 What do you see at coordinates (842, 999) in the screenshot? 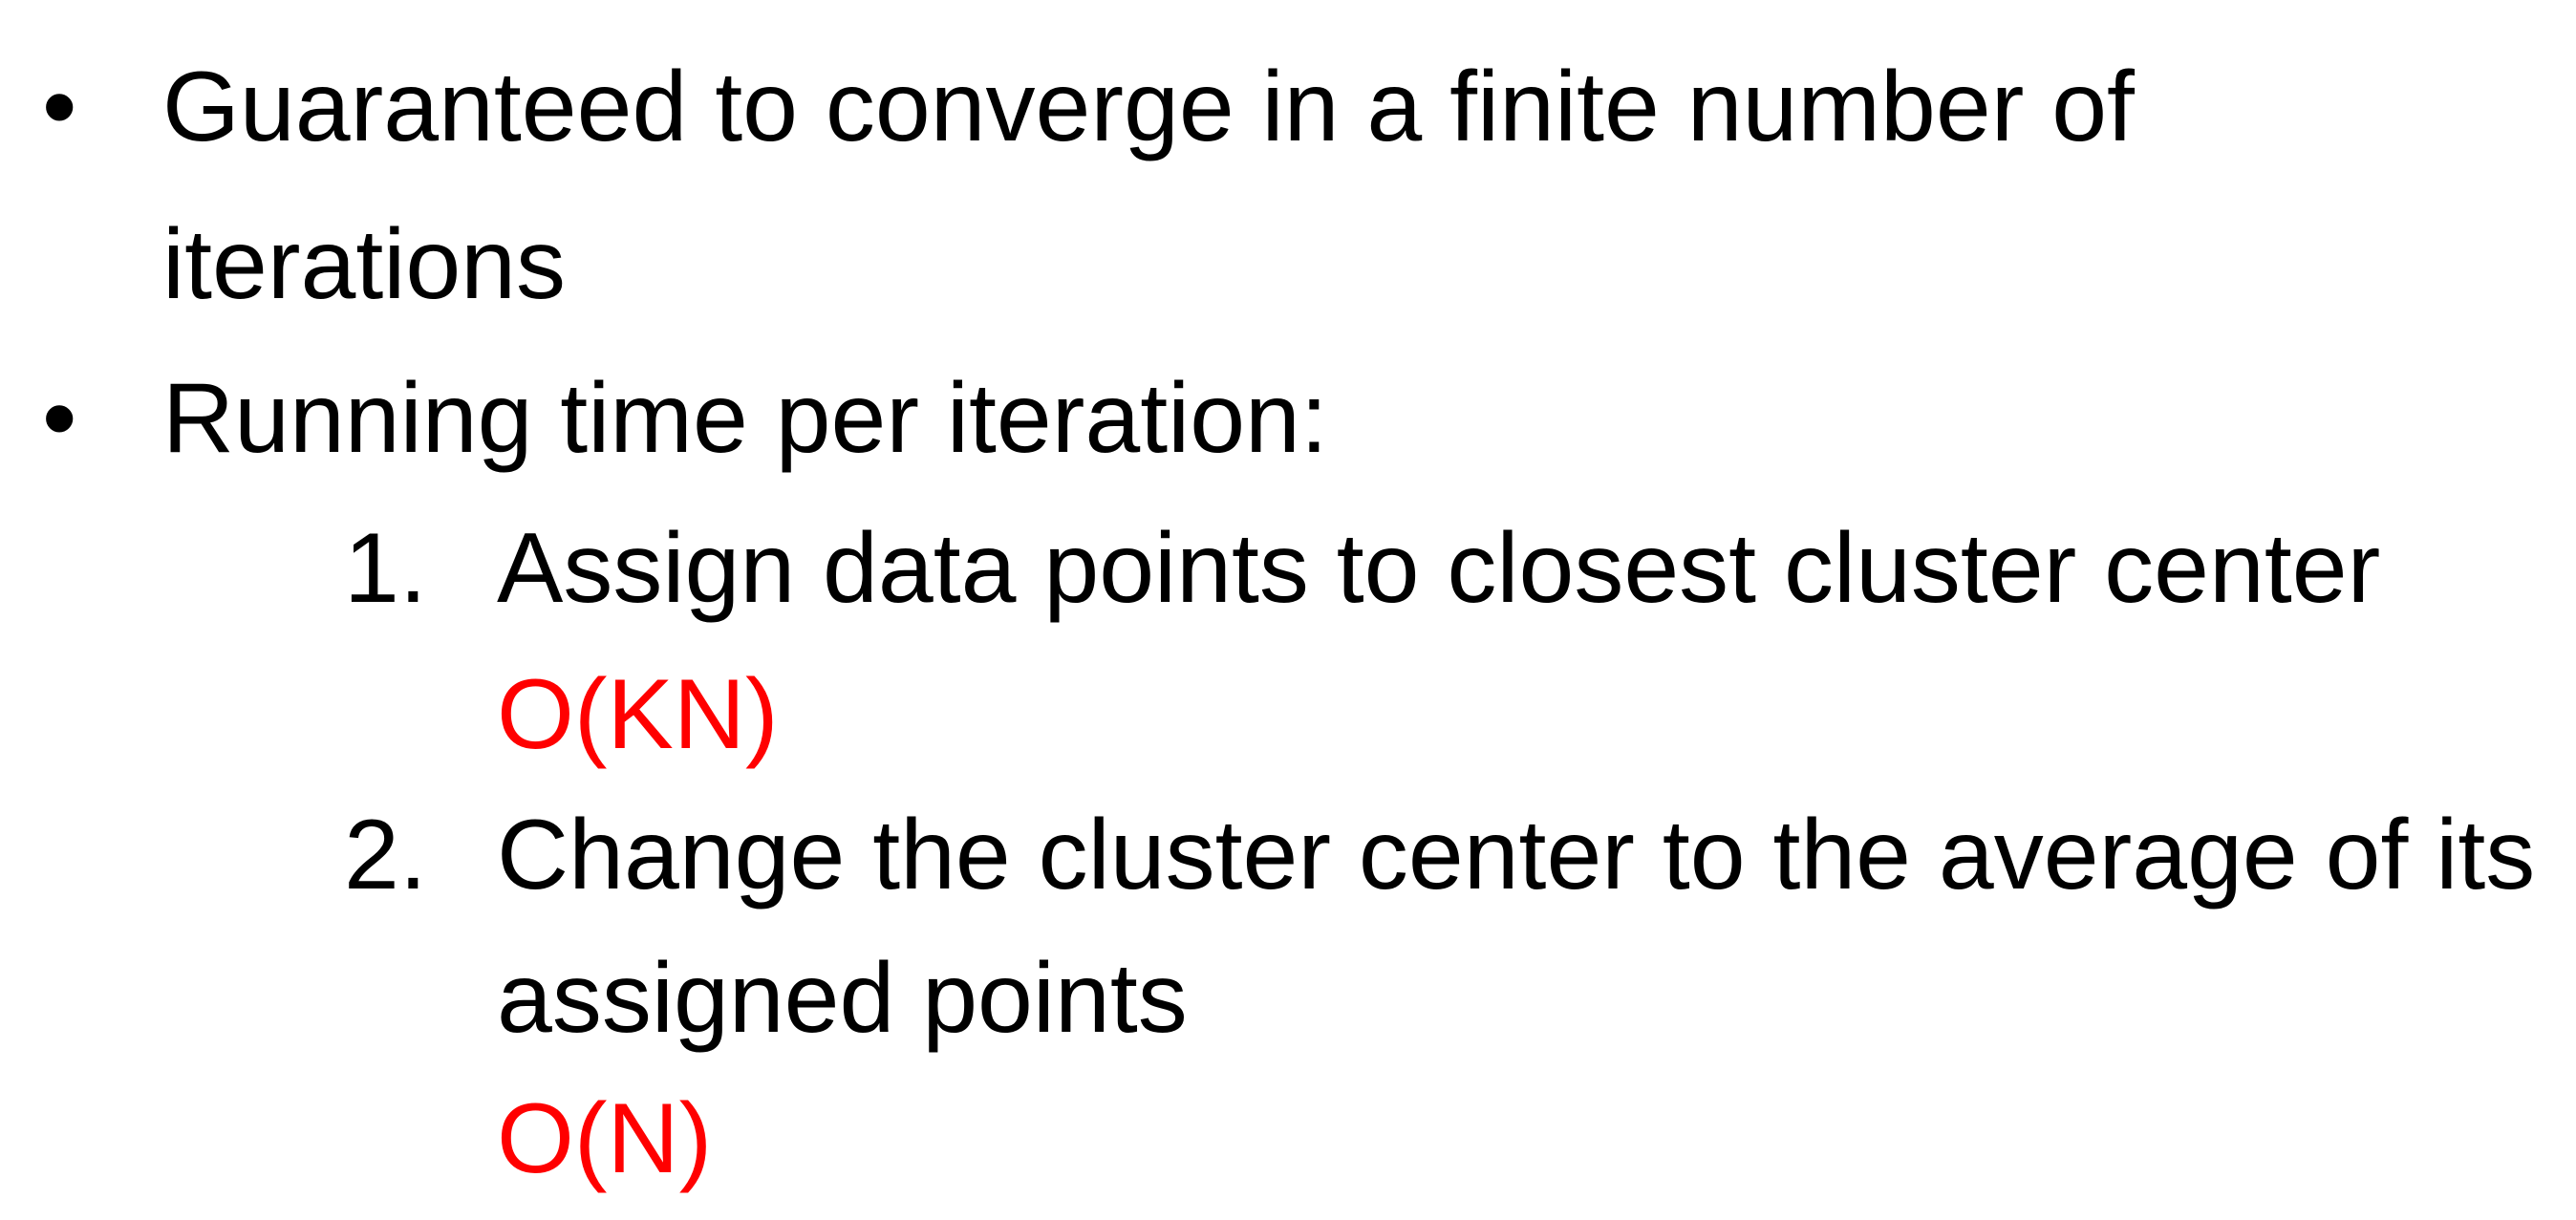
I see `step-text-line: assigned points` at bounding box center [842, 999].